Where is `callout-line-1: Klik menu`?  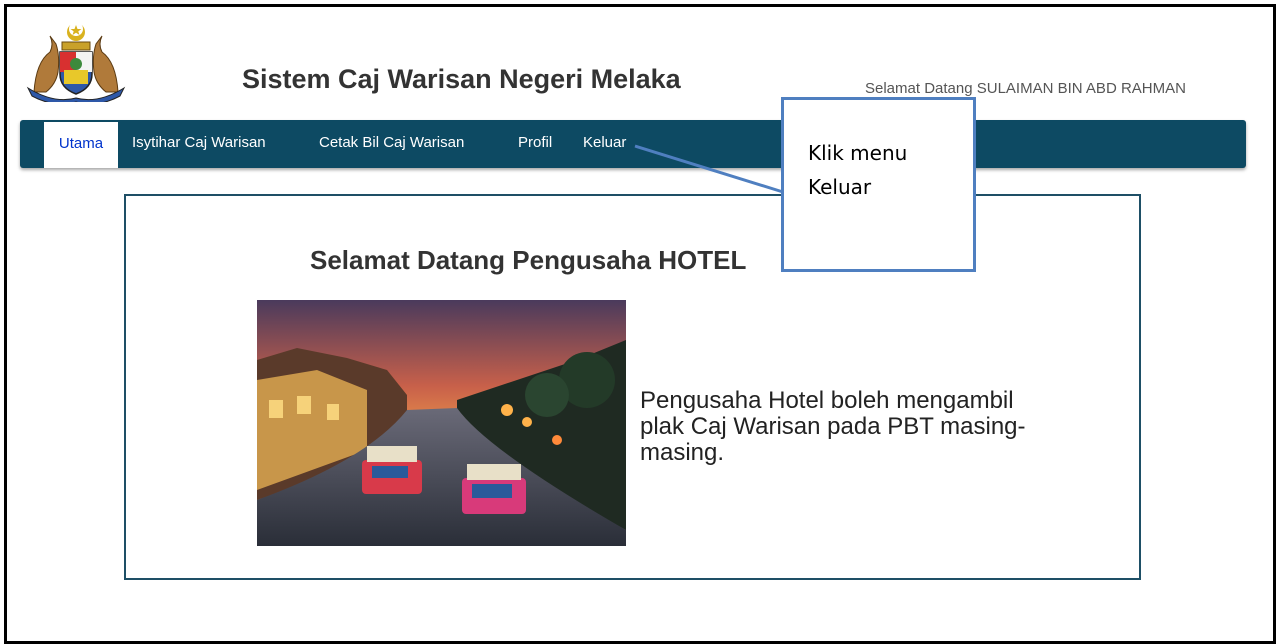
callout-line-1: Klik menu is located at coordinates (858, 153).